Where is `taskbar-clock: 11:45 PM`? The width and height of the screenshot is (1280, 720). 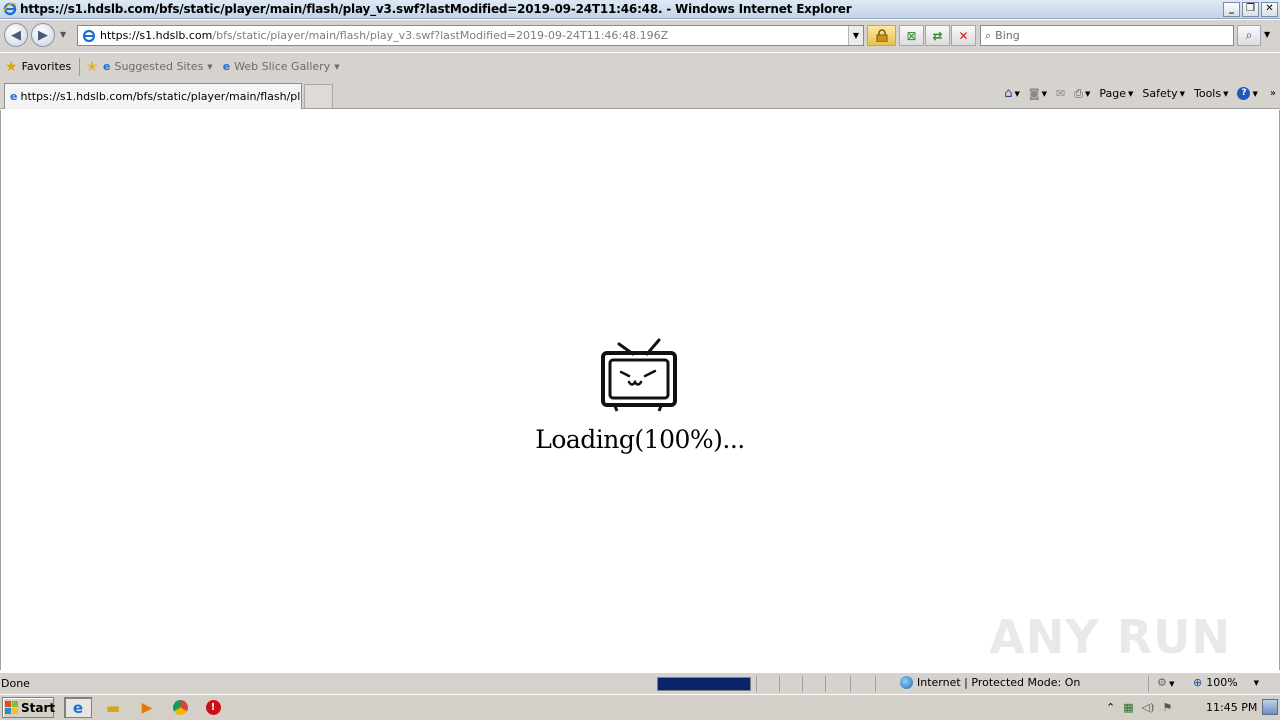
taskbar-clock: 11:45 PM is located at coordinates (1231, 707).